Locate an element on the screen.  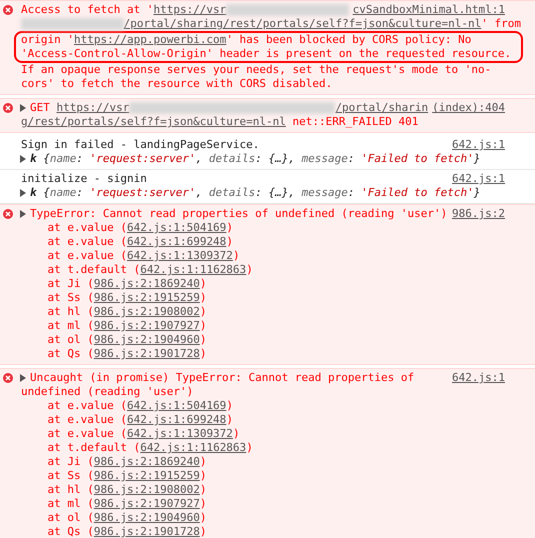
punctuation: } is located at coordinates (477, 159).